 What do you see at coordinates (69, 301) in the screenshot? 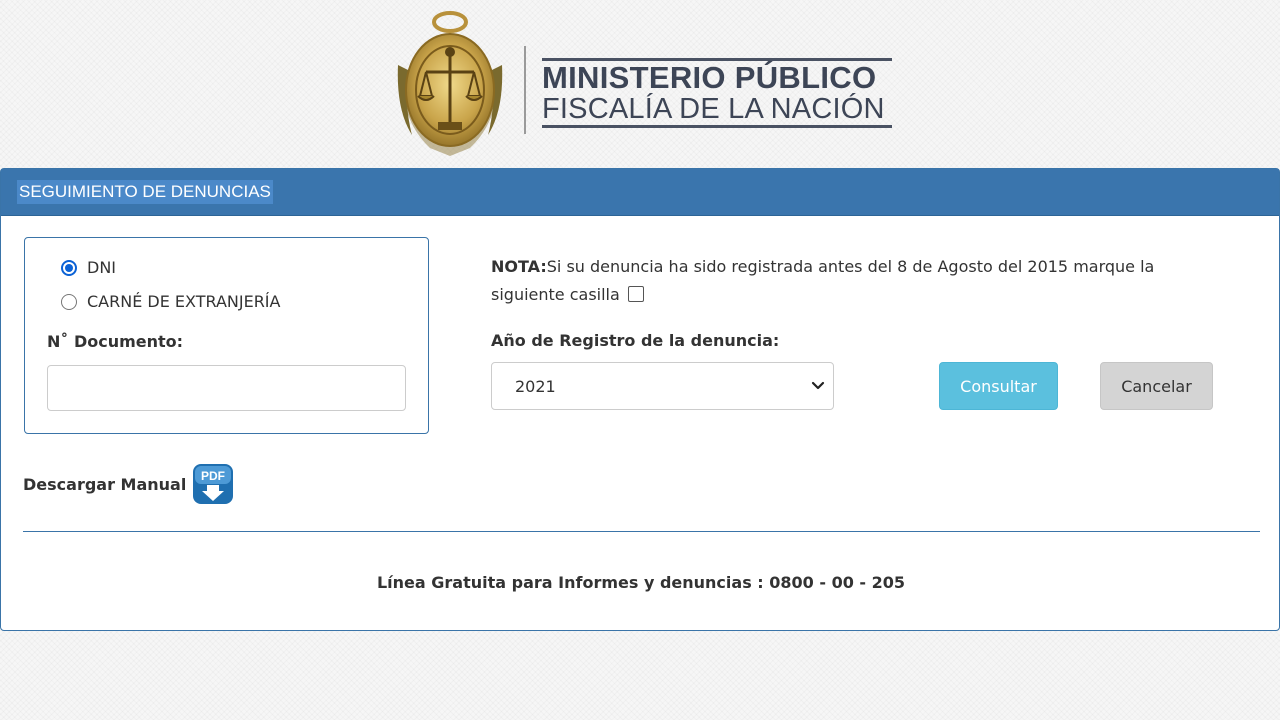
I see `radio-carne-control` at bounding box center [69, 301].